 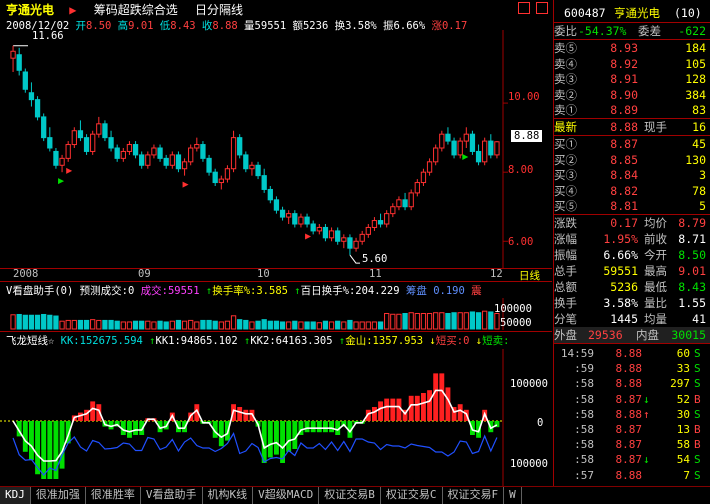 I want to click on tab-indicator: V超级MACD, so click(x=286, y=495).